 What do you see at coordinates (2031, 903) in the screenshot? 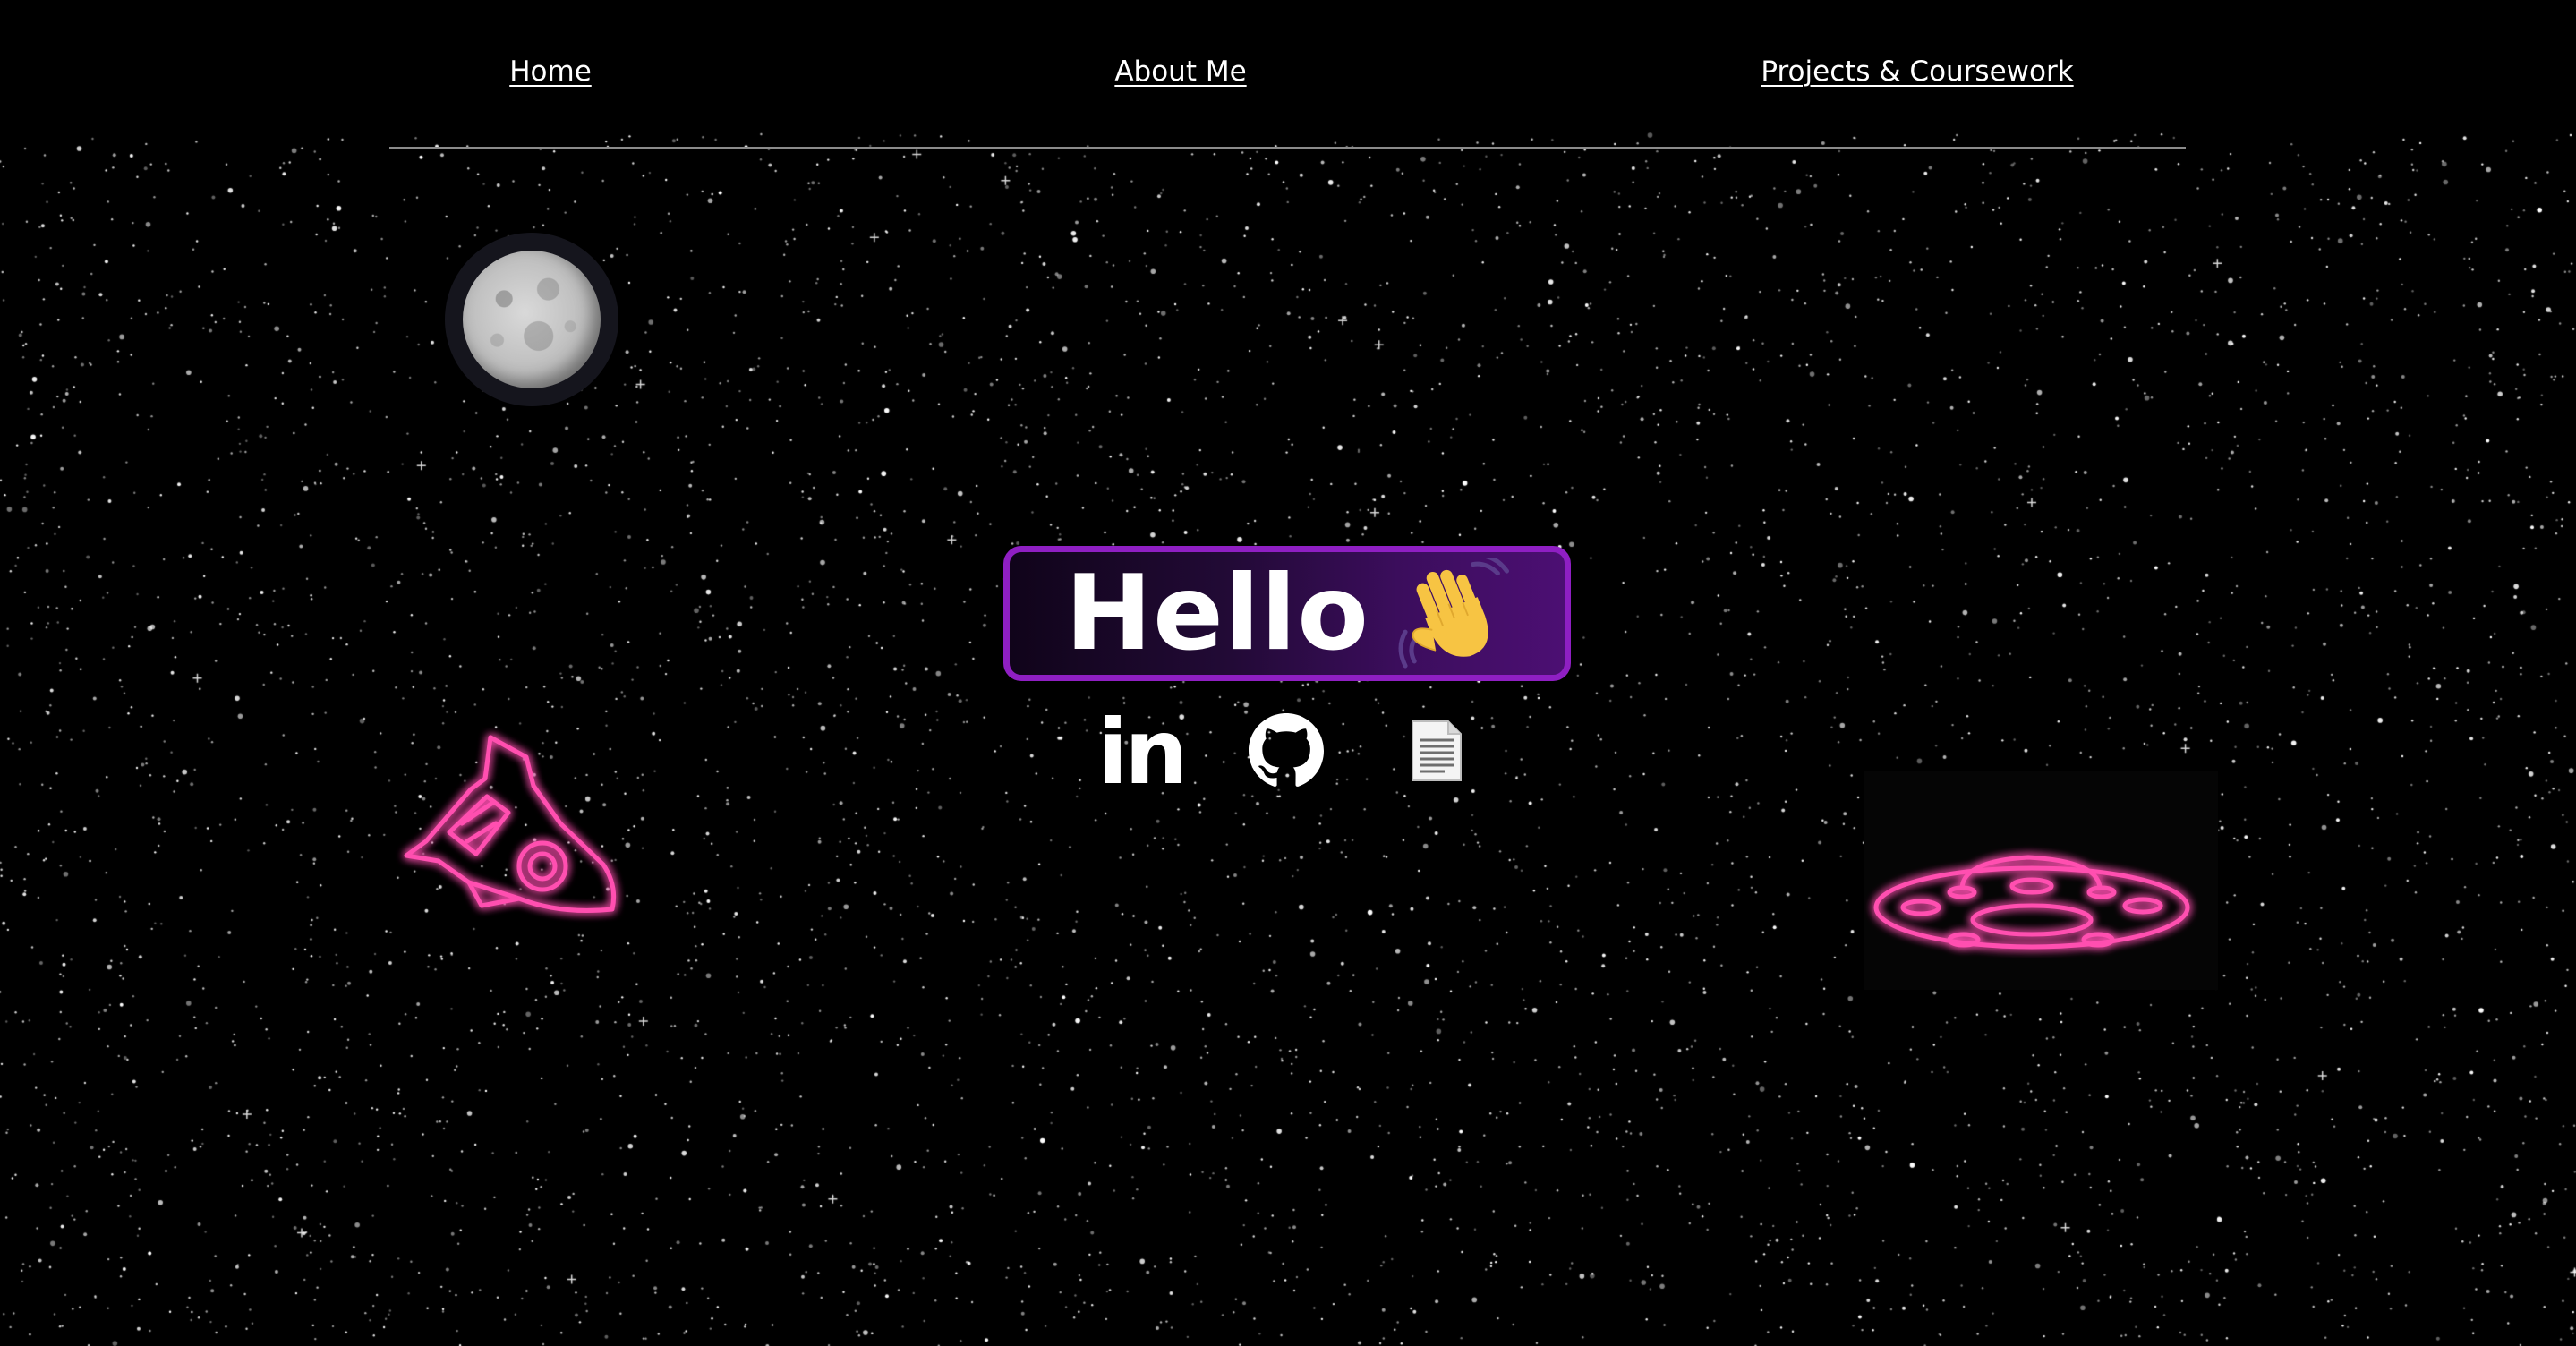
I see `neon-ufo-image` at bounding box center [2031, 903].